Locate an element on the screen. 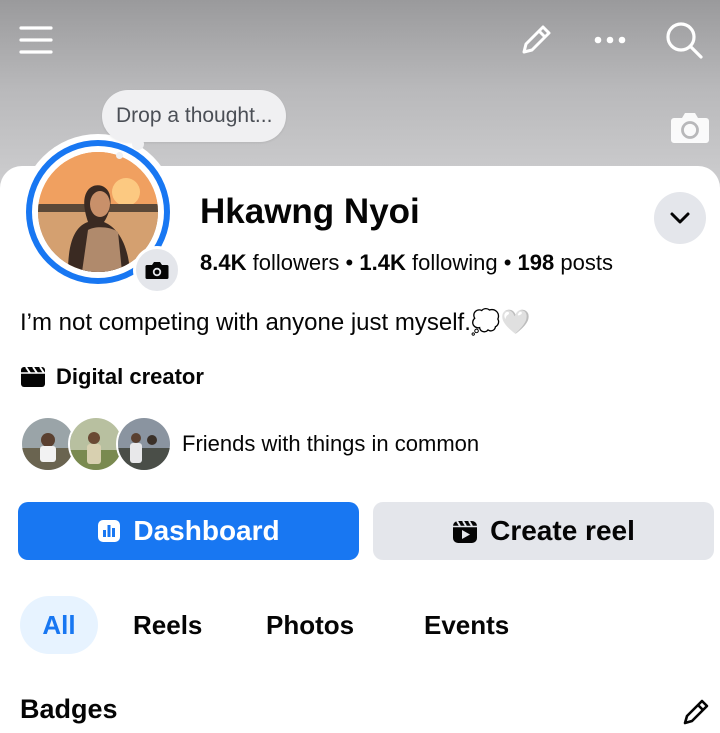 The width and height of the screenshot is (720, 733). chevron-down-icon is located at coordinates (680, 218).